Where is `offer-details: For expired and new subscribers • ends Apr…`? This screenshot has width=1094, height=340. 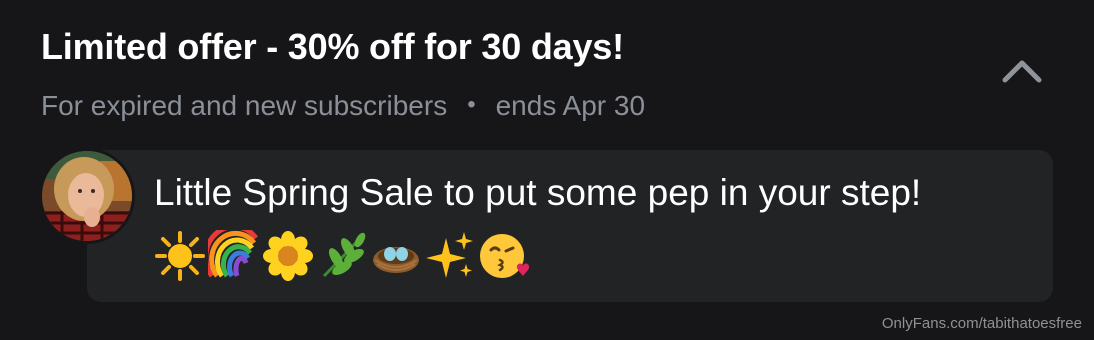 offer-details: For expired and new subscribers • ends Apr… is located at coordinates (343, 106).